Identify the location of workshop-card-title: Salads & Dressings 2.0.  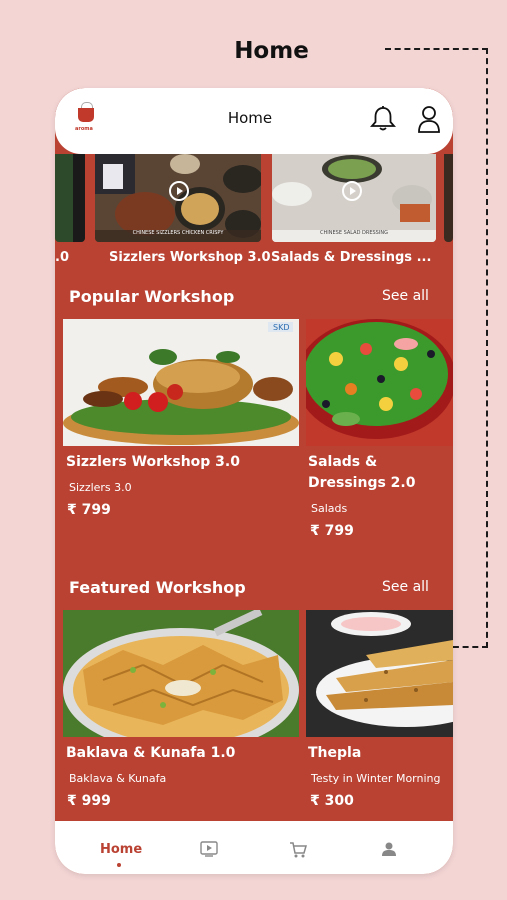
(380, 473).